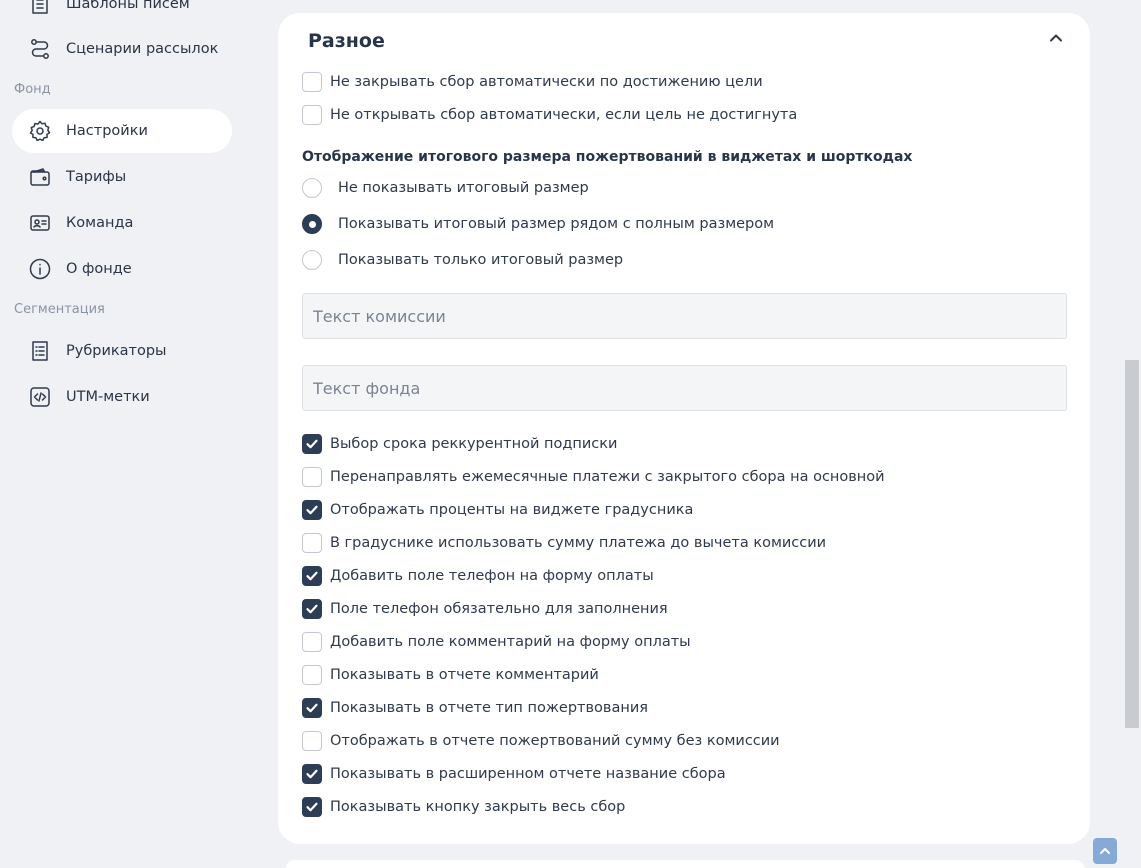 The width and height of the screenshot is (1141, 868). I want to click on section-label-segmentation: Сегментация, so click(59, 309).